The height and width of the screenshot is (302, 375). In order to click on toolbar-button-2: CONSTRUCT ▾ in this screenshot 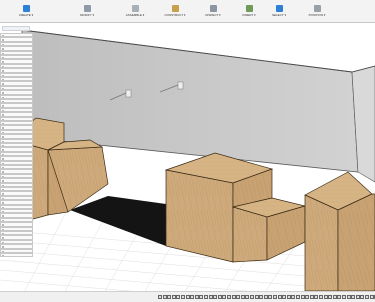, I will do `click(175, 11)`.